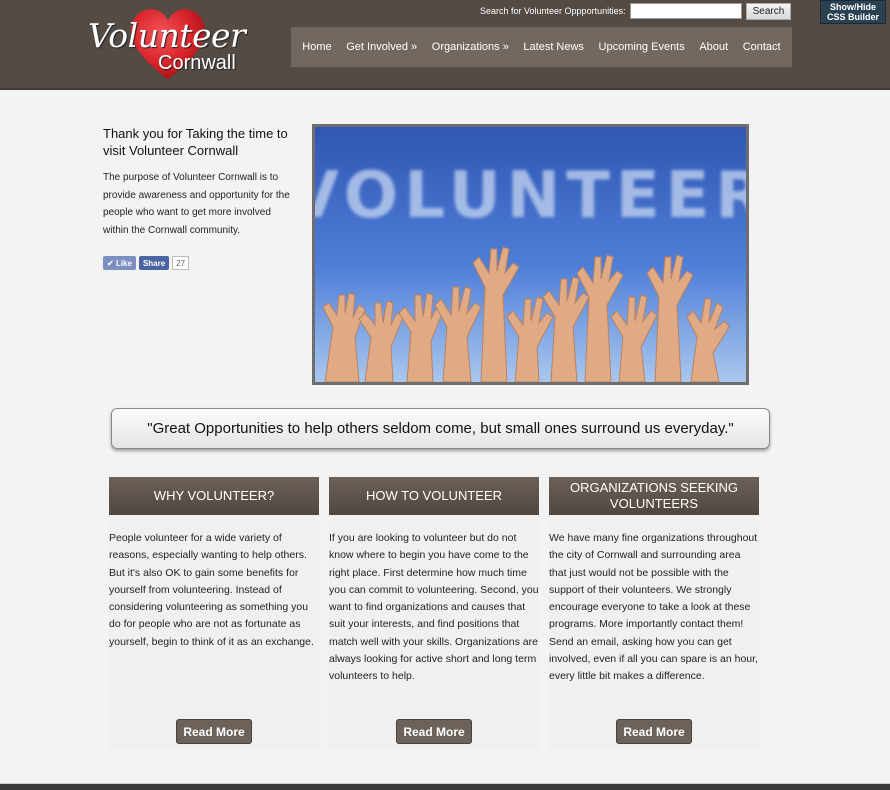 The height and width of the screenshot is (790, 890). I want to click on nav-item-home: Home, so click(316, 47).